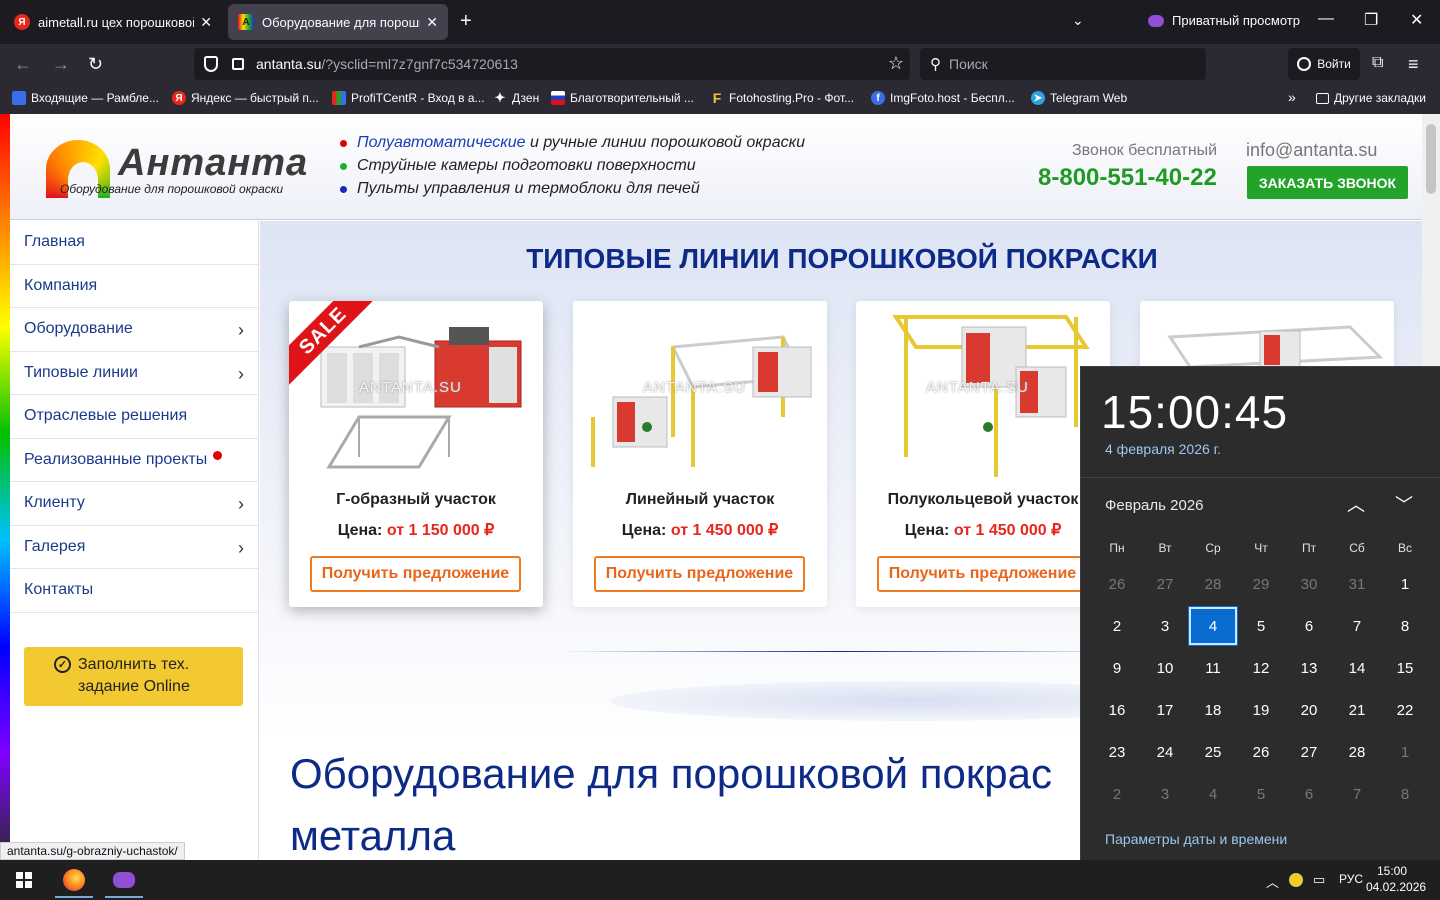 Image resolution: width=1440 pixels, height=900 pixels. Describe the element at coordinates (23, 64) in the screenshot. I see `back-icon: ←` at that location.